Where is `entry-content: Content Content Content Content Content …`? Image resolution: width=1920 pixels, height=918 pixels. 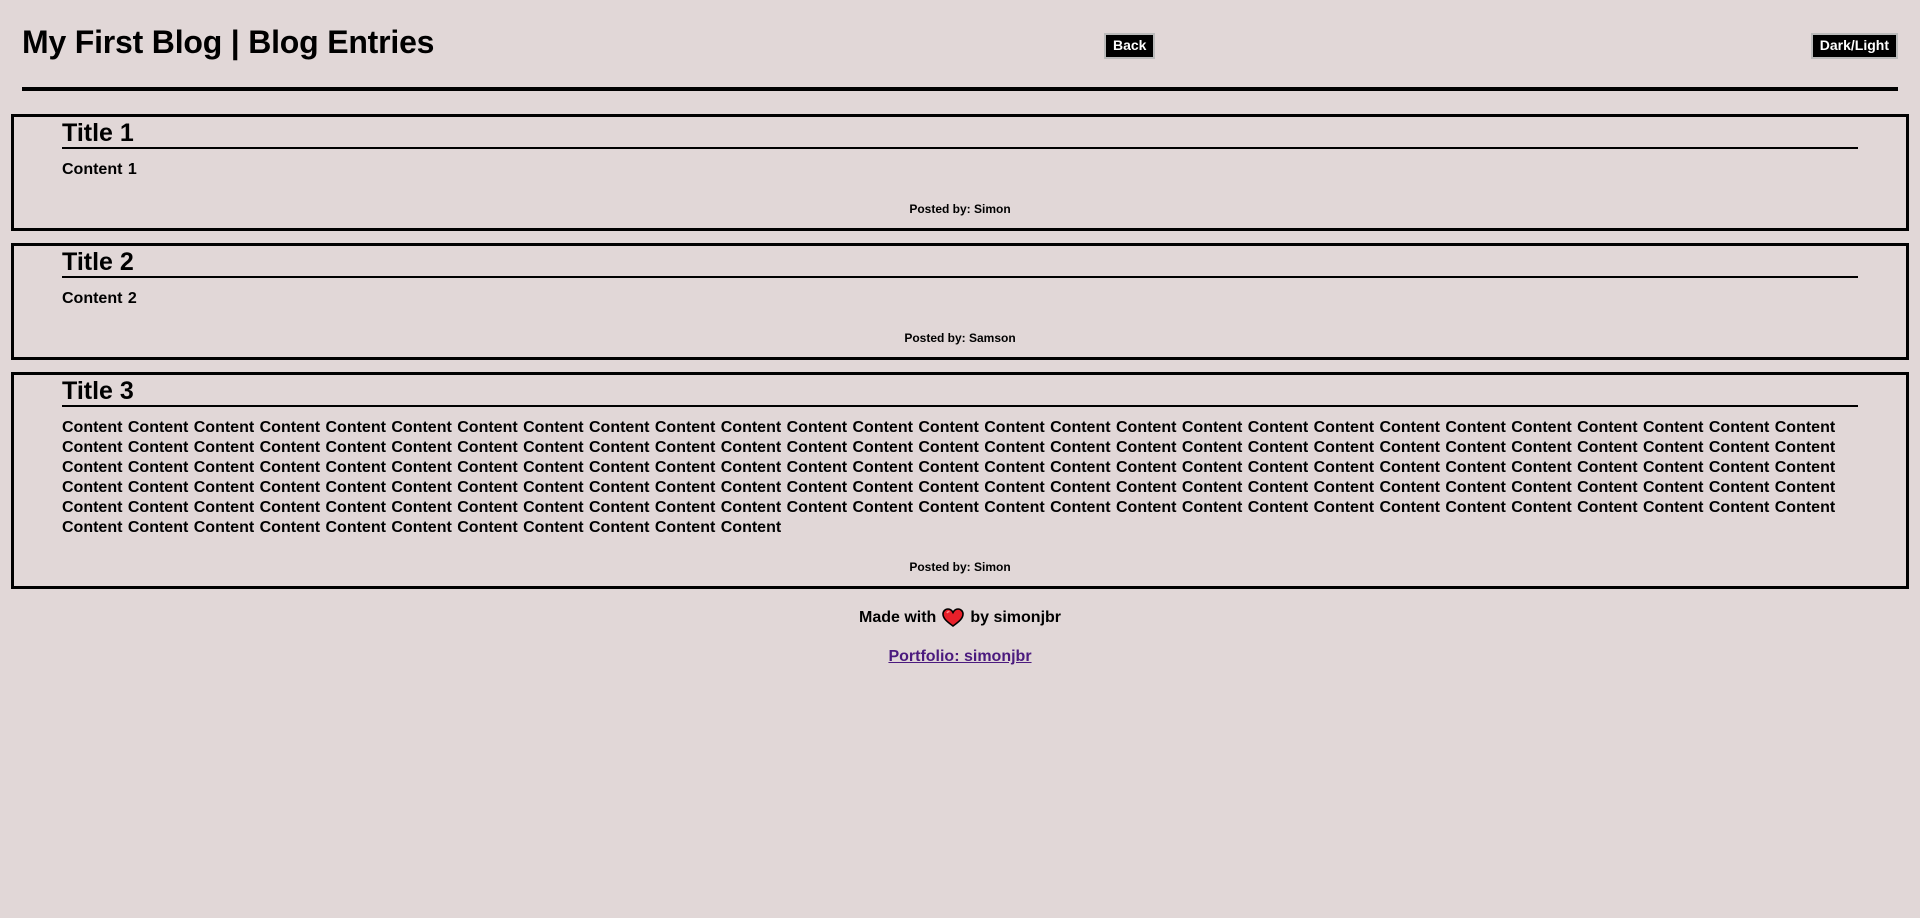 entry-content: Content Content Content Content Content … is located at coordinates (949, 477).